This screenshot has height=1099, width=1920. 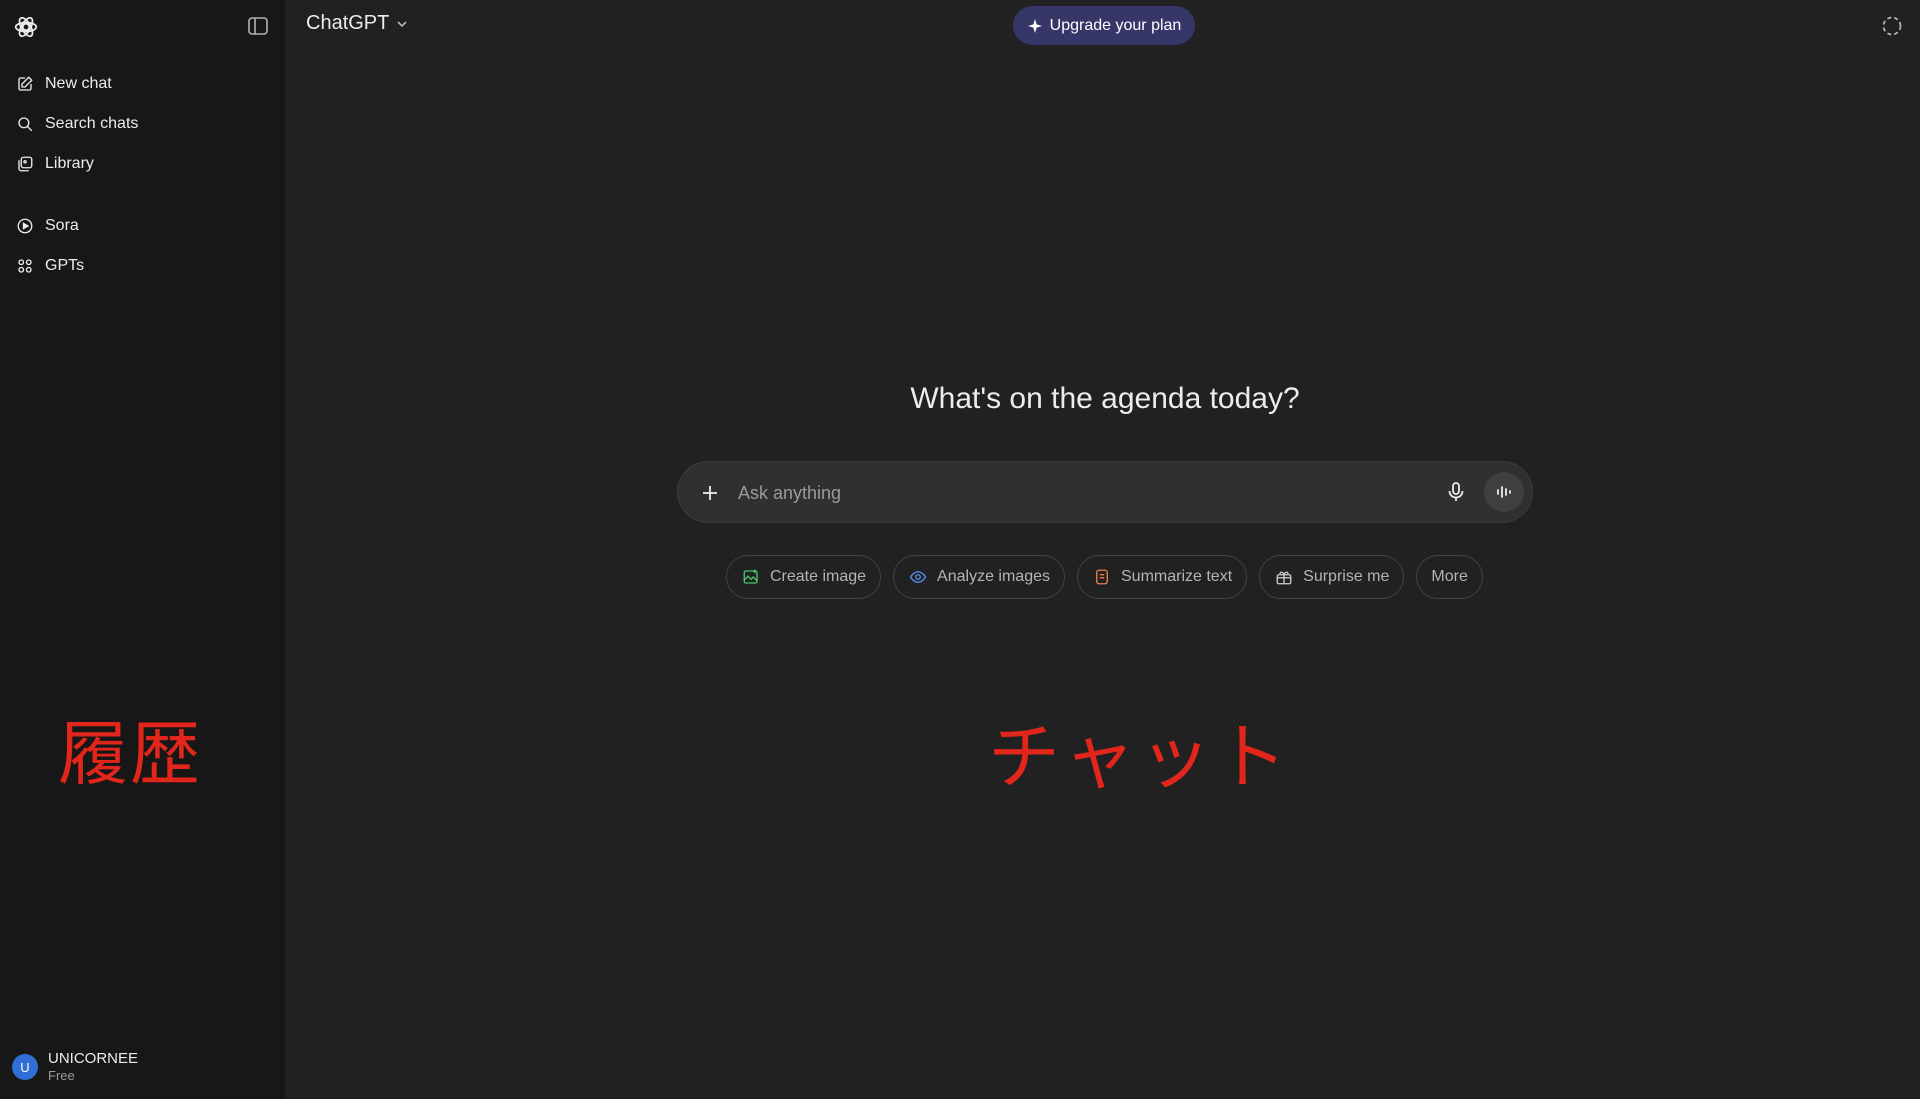 What do you see at coordinates (61, 1075) in the screenshot?
I see `user-plan: Free` at bounding box center [61, 1075].